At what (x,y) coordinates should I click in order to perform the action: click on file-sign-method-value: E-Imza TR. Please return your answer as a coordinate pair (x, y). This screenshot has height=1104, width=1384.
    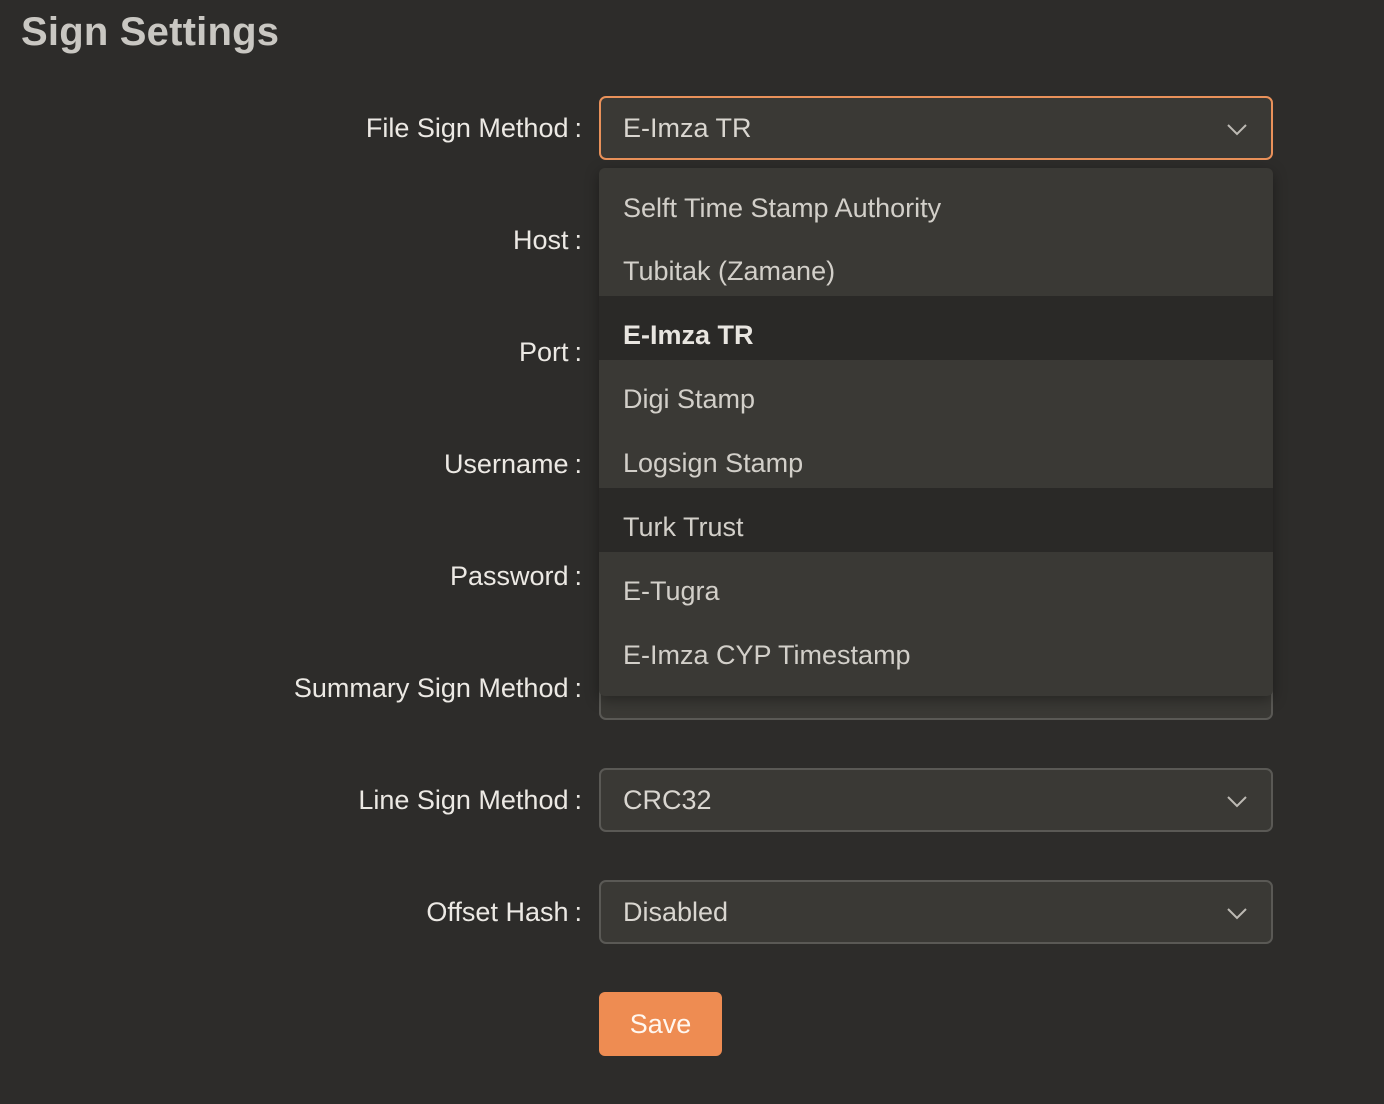
    Looking at the image, I should click on (687, 128).